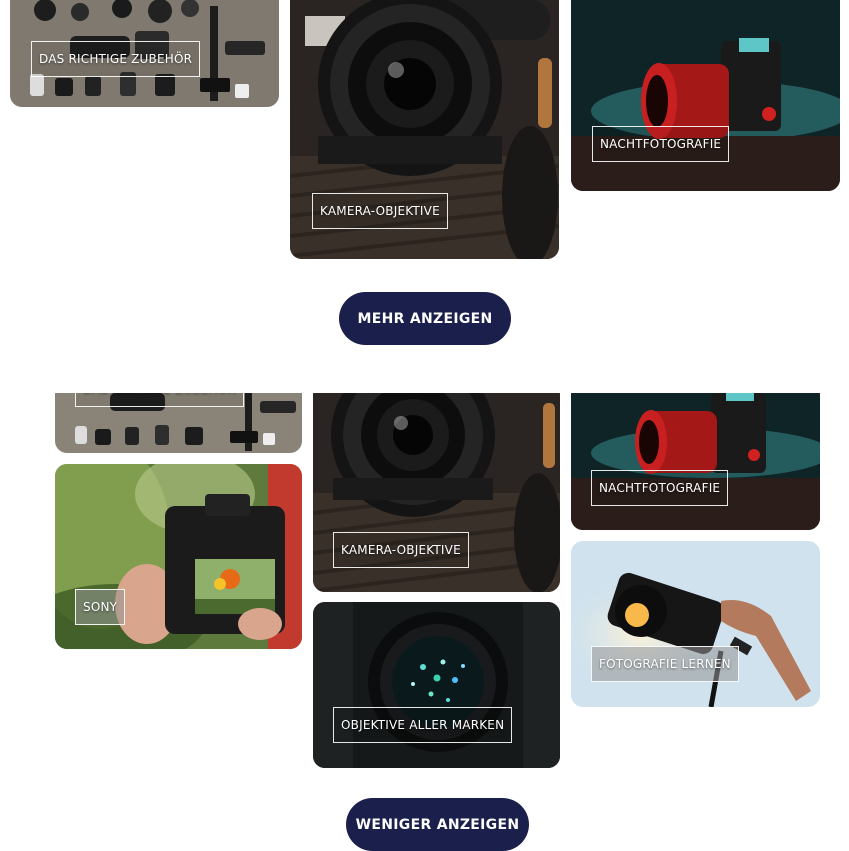 This screenshot has width=849, height=851. What do you see at coordinates (423, 725) in the screenshot?
I see `tile-label: OBJEKTIVE ALLER MARKEN` at bounding box center [423, 725].